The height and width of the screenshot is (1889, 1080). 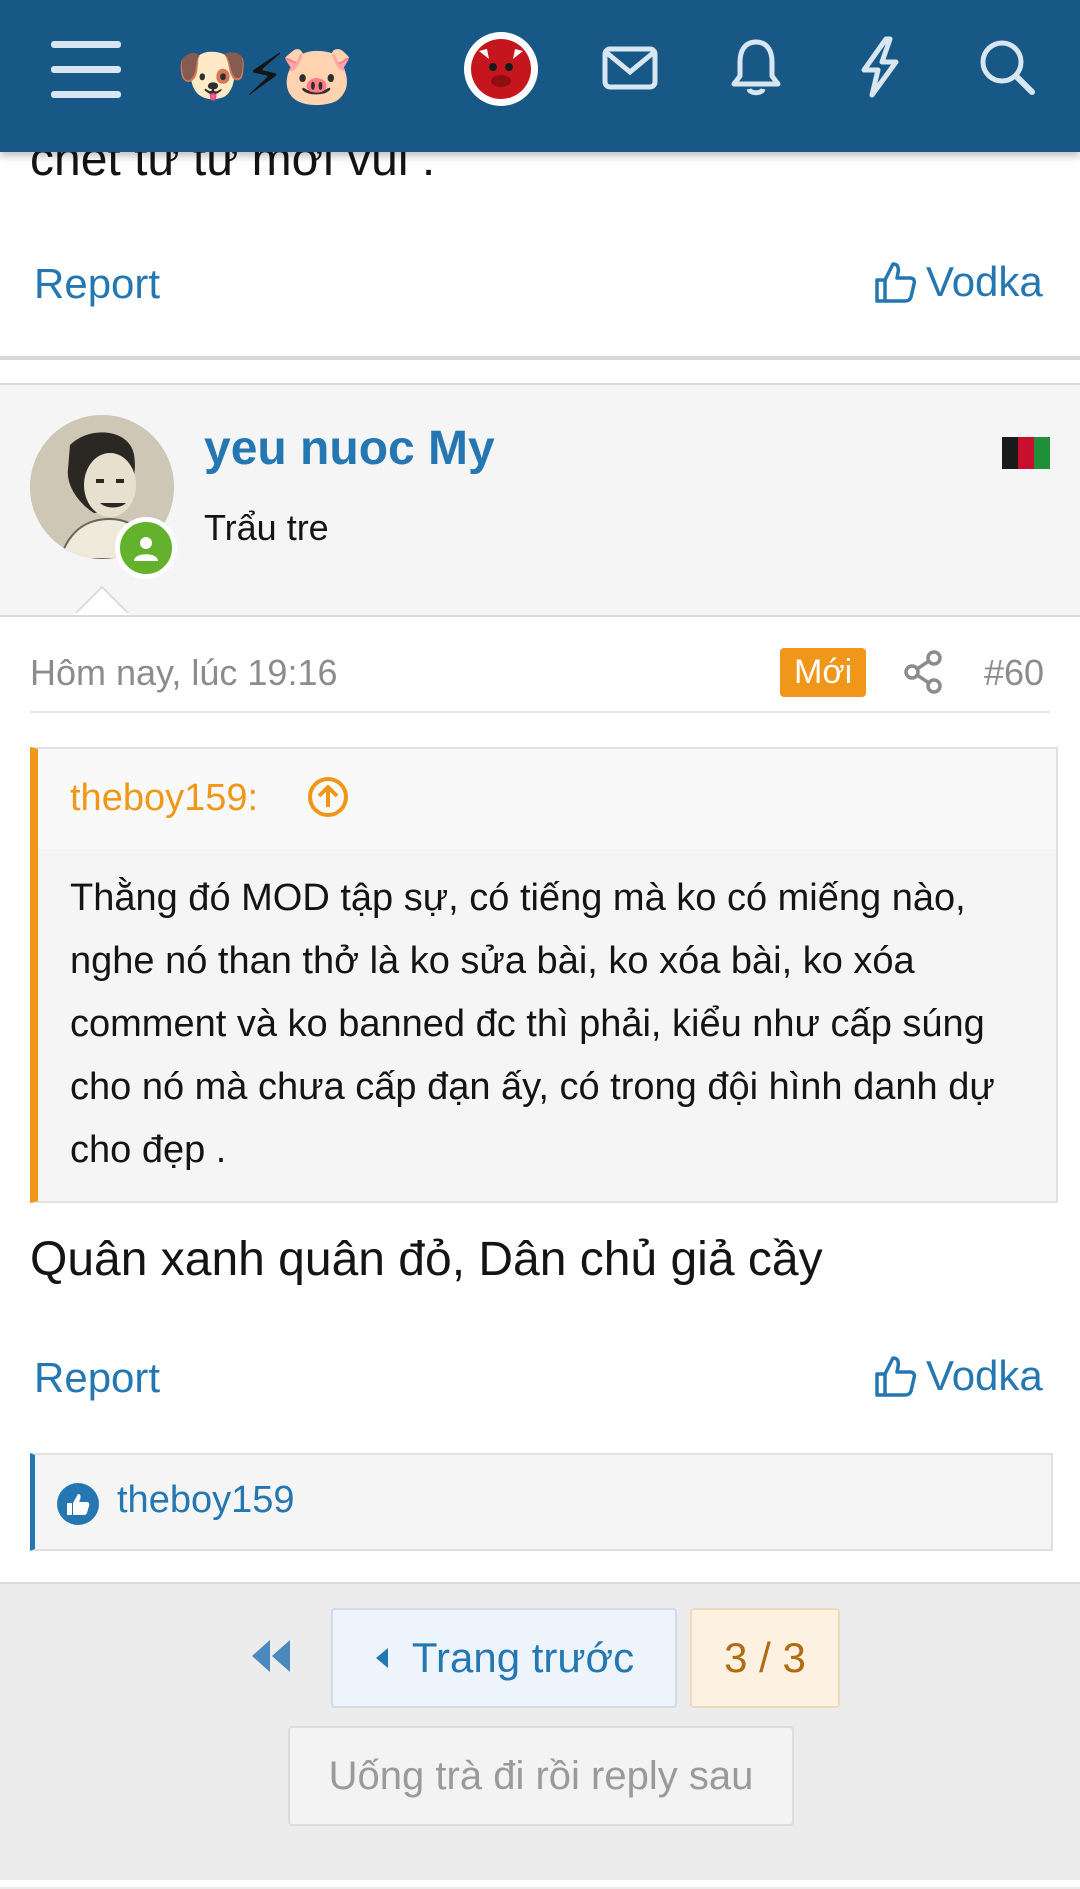 I want to click on chevron-left-icon, so click(x=381, y=1658).